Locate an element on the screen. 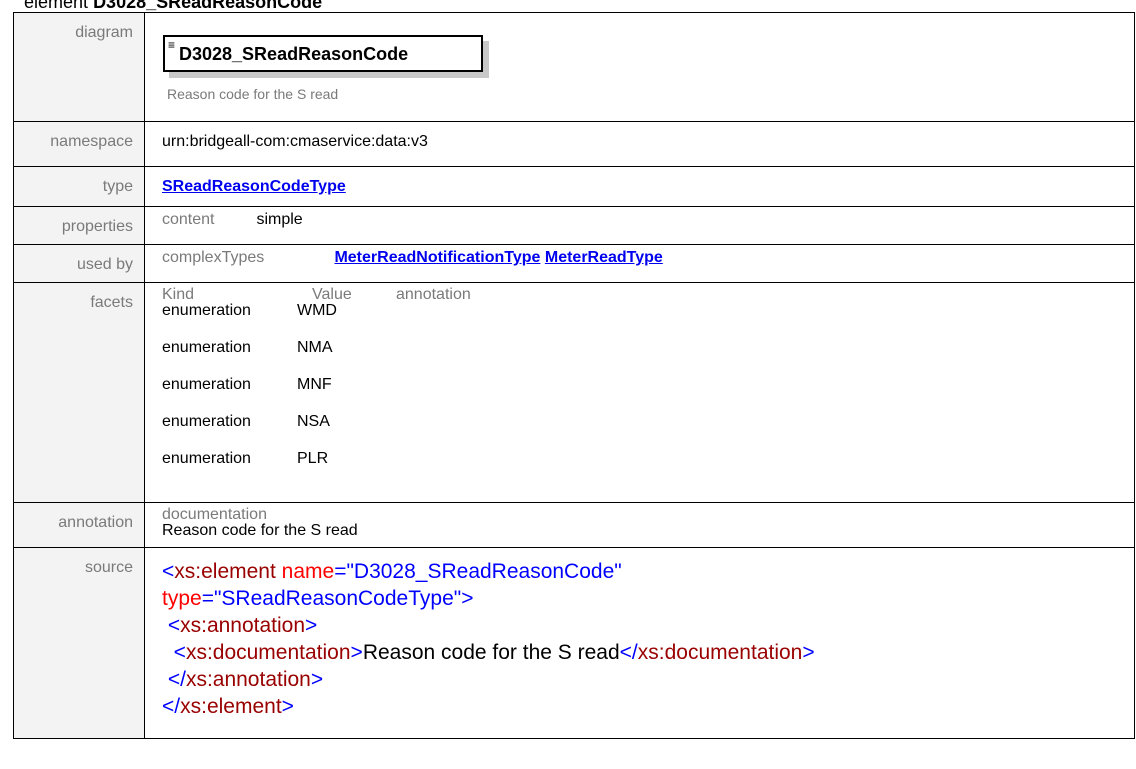  label-type: type is located at coordinates (79, 186).